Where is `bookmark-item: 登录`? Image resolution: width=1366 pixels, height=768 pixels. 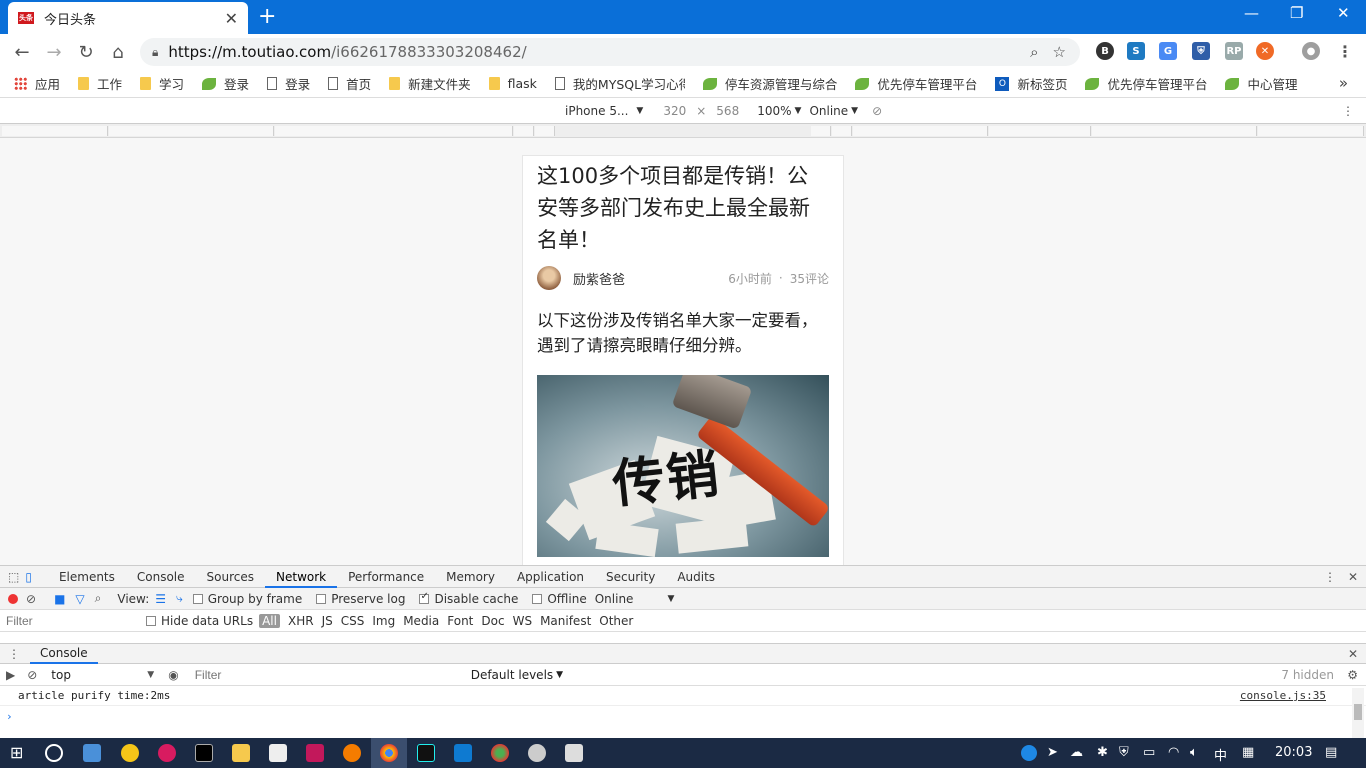 bookmark-item: 登录 is located at coordinates (225, 83).